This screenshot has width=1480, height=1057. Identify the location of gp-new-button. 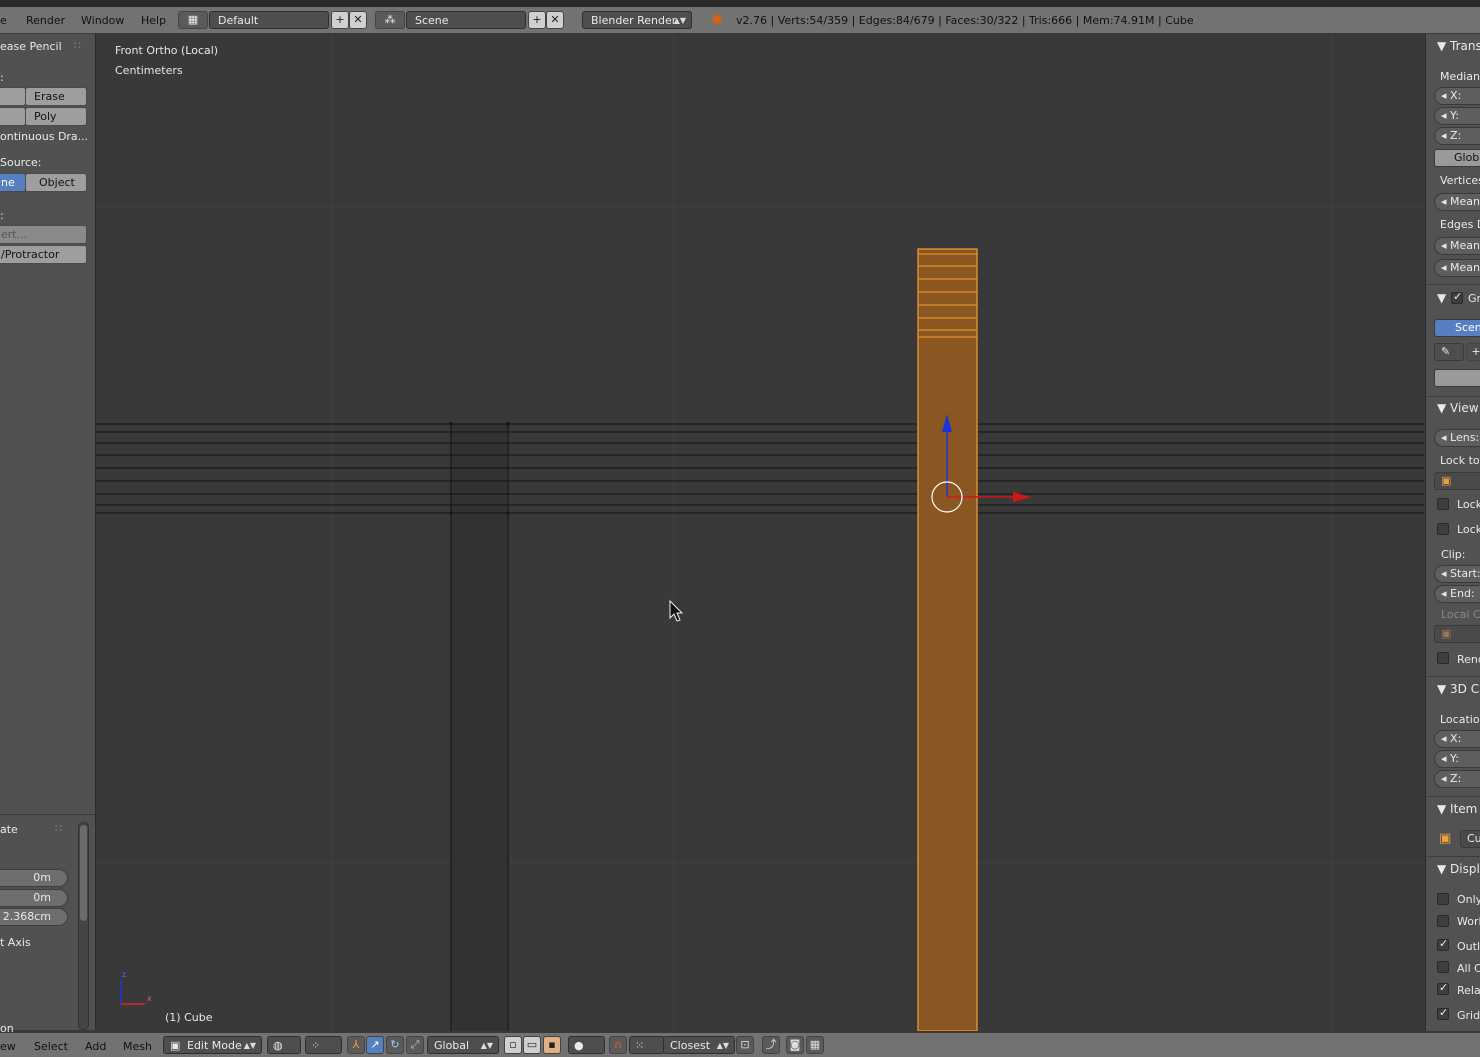
(1457, 378).